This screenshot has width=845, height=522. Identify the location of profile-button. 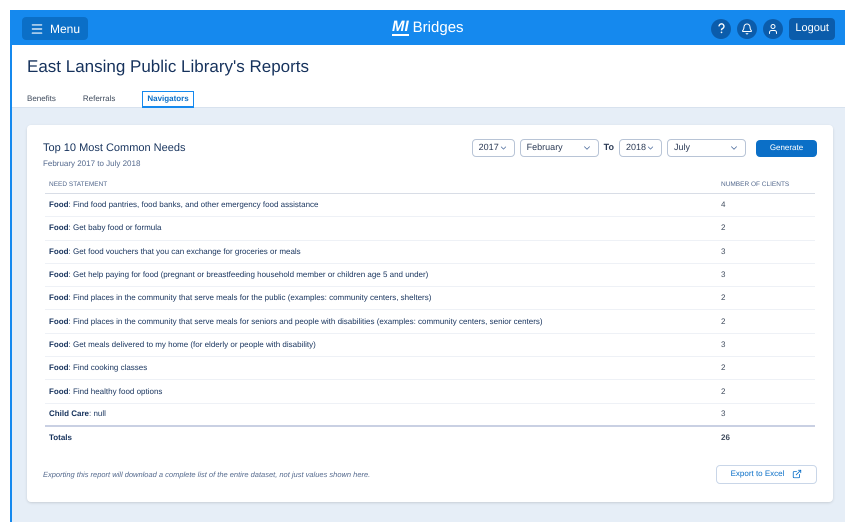
(773, 28).